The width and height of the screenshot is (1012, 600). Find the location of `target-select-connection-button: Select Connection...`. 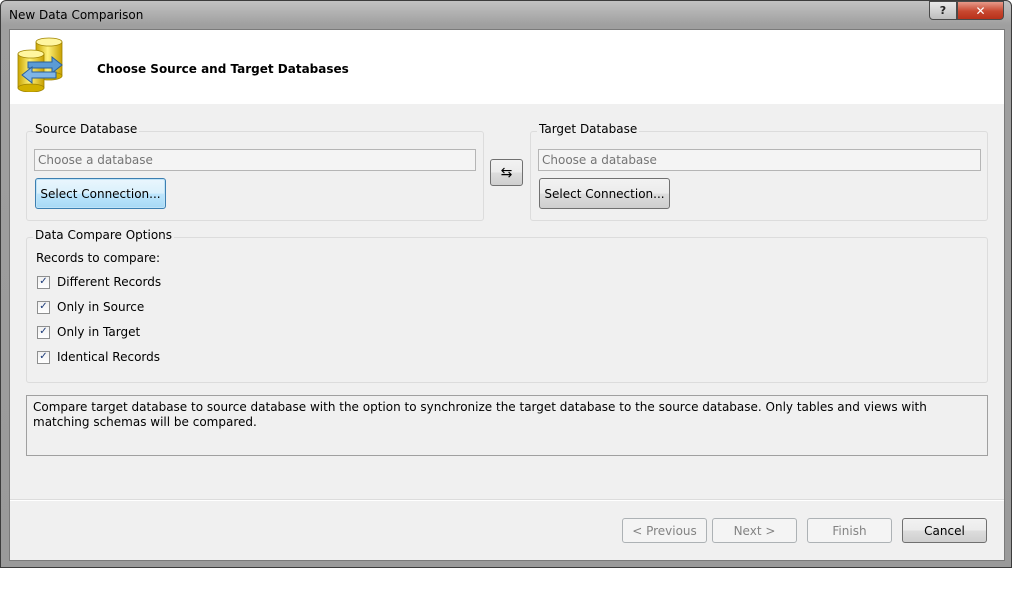

target-select-connection-button: Select Connection... is located at coordinates (604, 193).